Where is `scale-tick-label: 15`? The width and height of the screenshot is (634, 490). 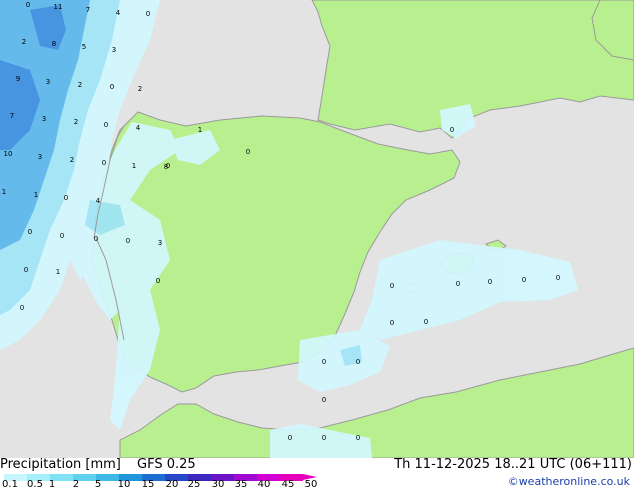
scale-tick-label: 15 is located at coordinates (148, 484).